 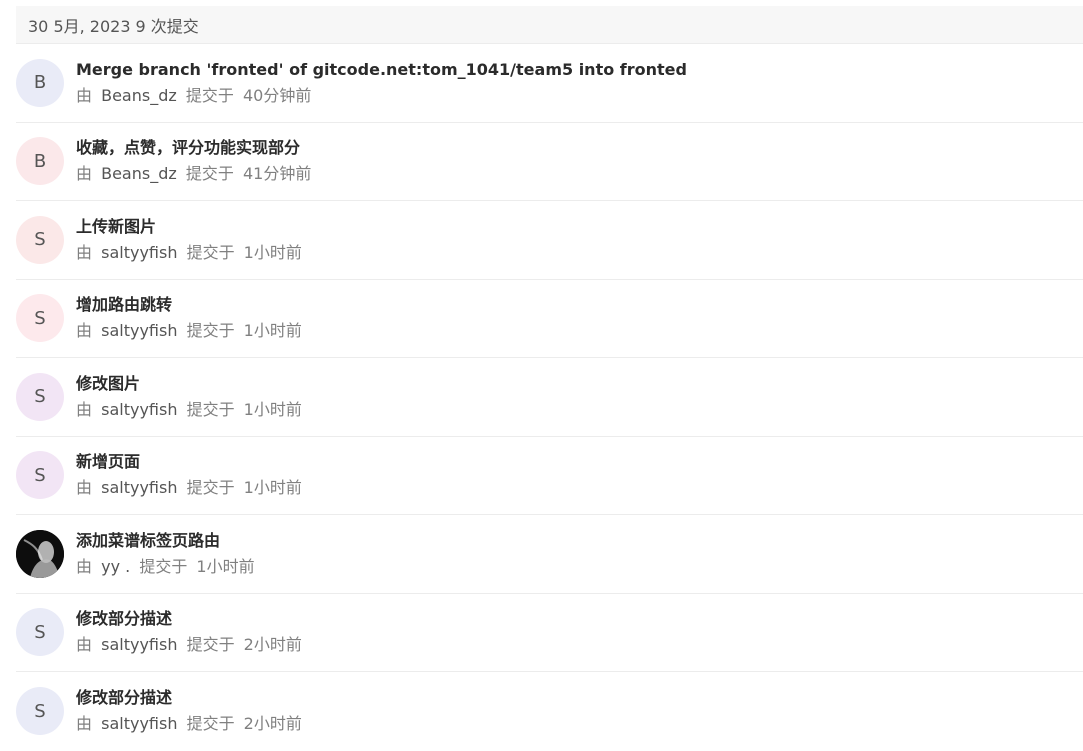 What do you see at coordinates (277, 174) in the screenshot?
I see `commit-time: 41分钟前` at bounding box center [277, 174].